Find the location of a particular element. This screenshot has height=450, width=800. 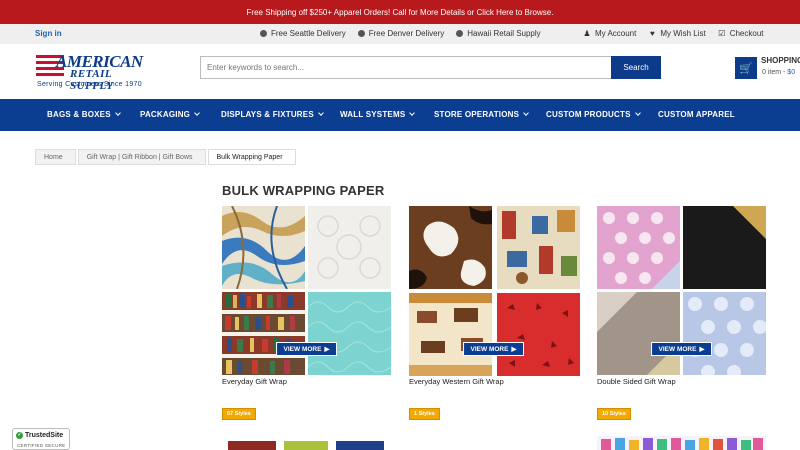

logo-line2: RETAIL SUPPLY is located at coordinates (92, 80).